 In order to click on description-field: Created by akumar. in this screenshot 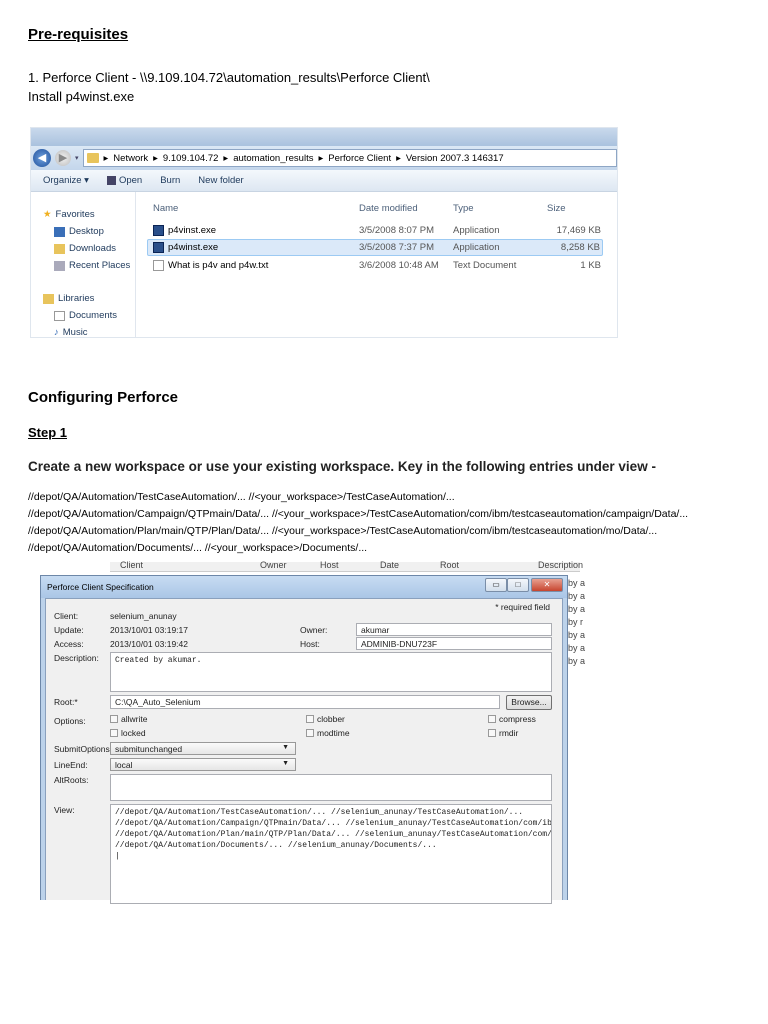, I will do `click(331, 672)`.